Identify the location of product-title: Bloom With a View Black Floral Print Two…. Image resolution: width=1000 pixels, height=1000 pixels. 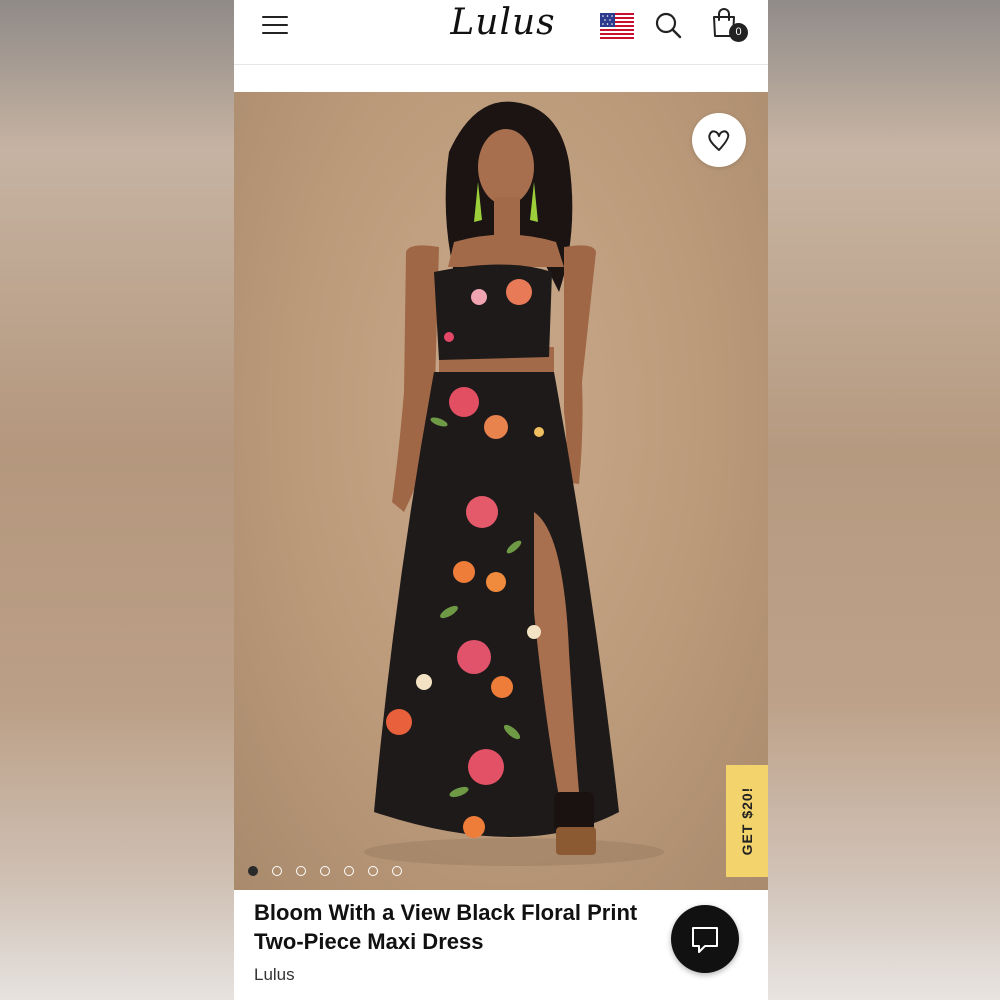
(474, 927).